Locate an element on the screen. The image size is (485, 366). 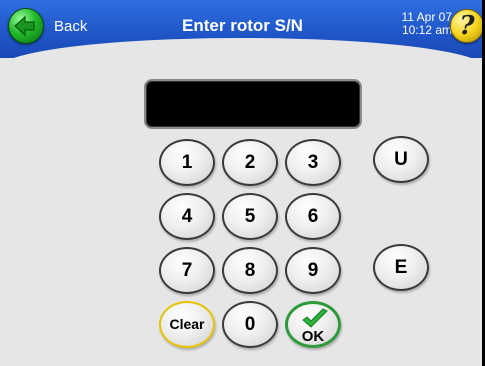
key-4: 4 is located at coordinates (187, 216).